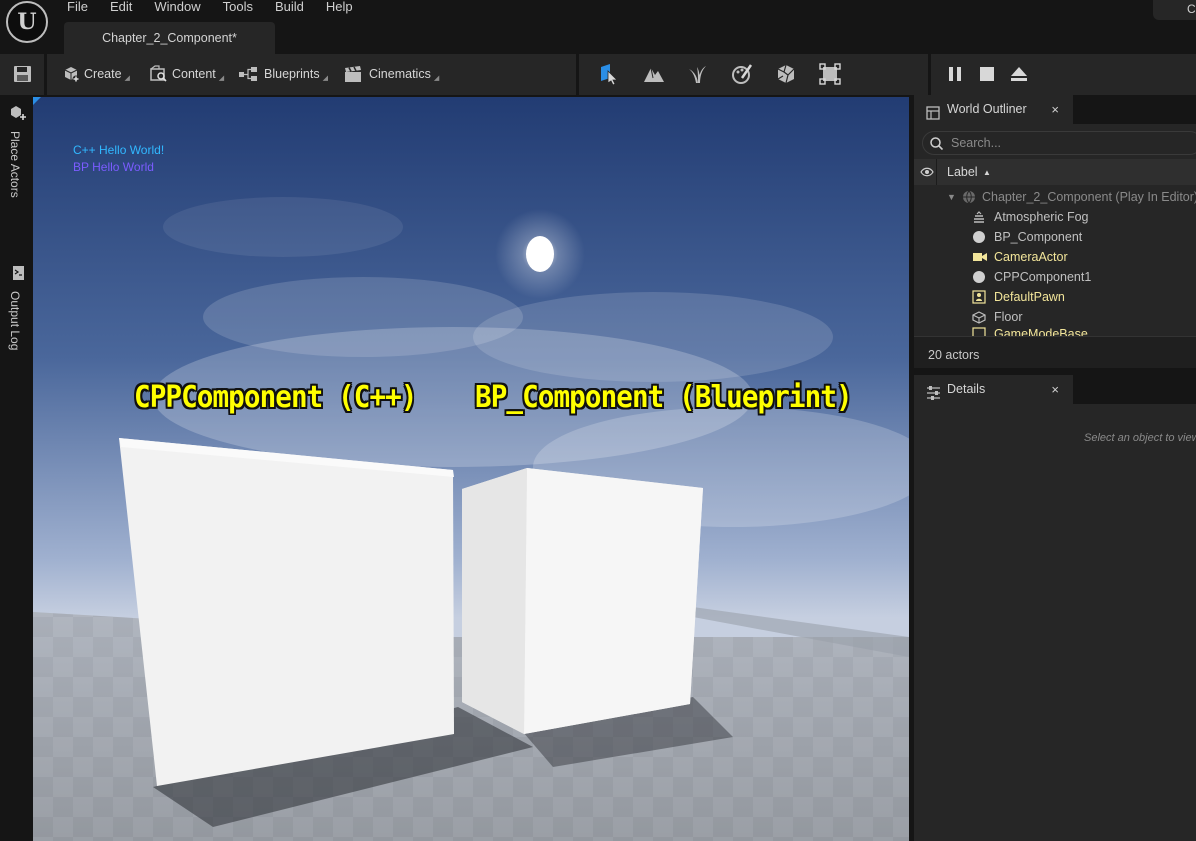 The image size is (1196, 841). What do you see at coordinates (339, 8) in the screenshot?
I see `menu-help: Help` at bounding box center [339, 8].